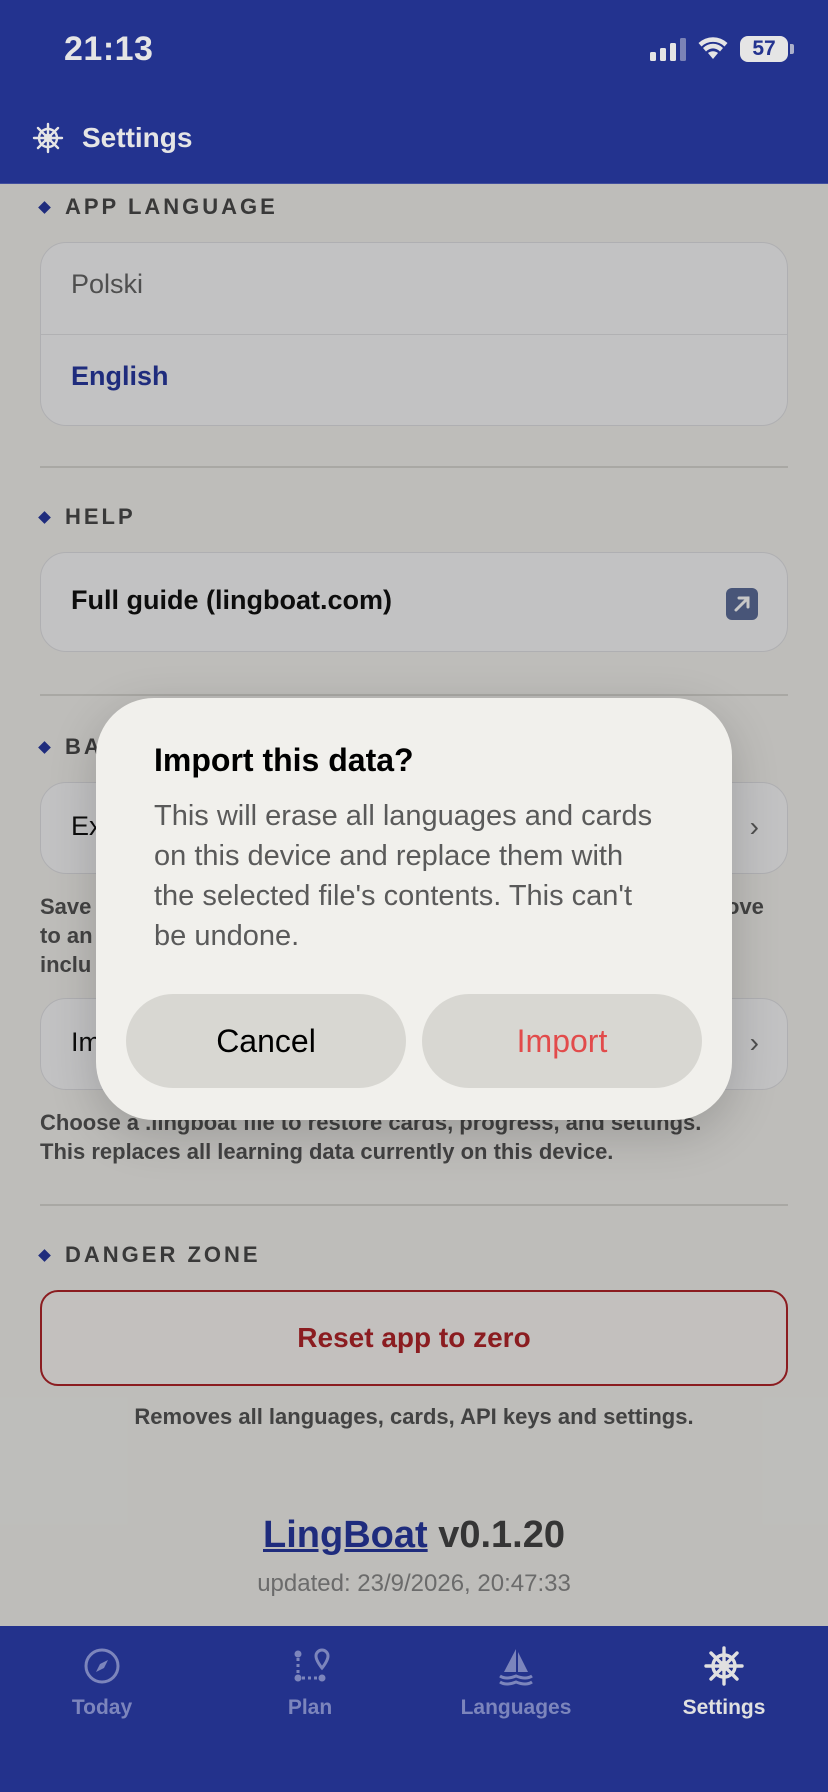 The width and height of the screenshot is (828, 1792). Describe the element at coordinates (414, 92) in the screenshot. I see `modal-overlay-top` at that location.